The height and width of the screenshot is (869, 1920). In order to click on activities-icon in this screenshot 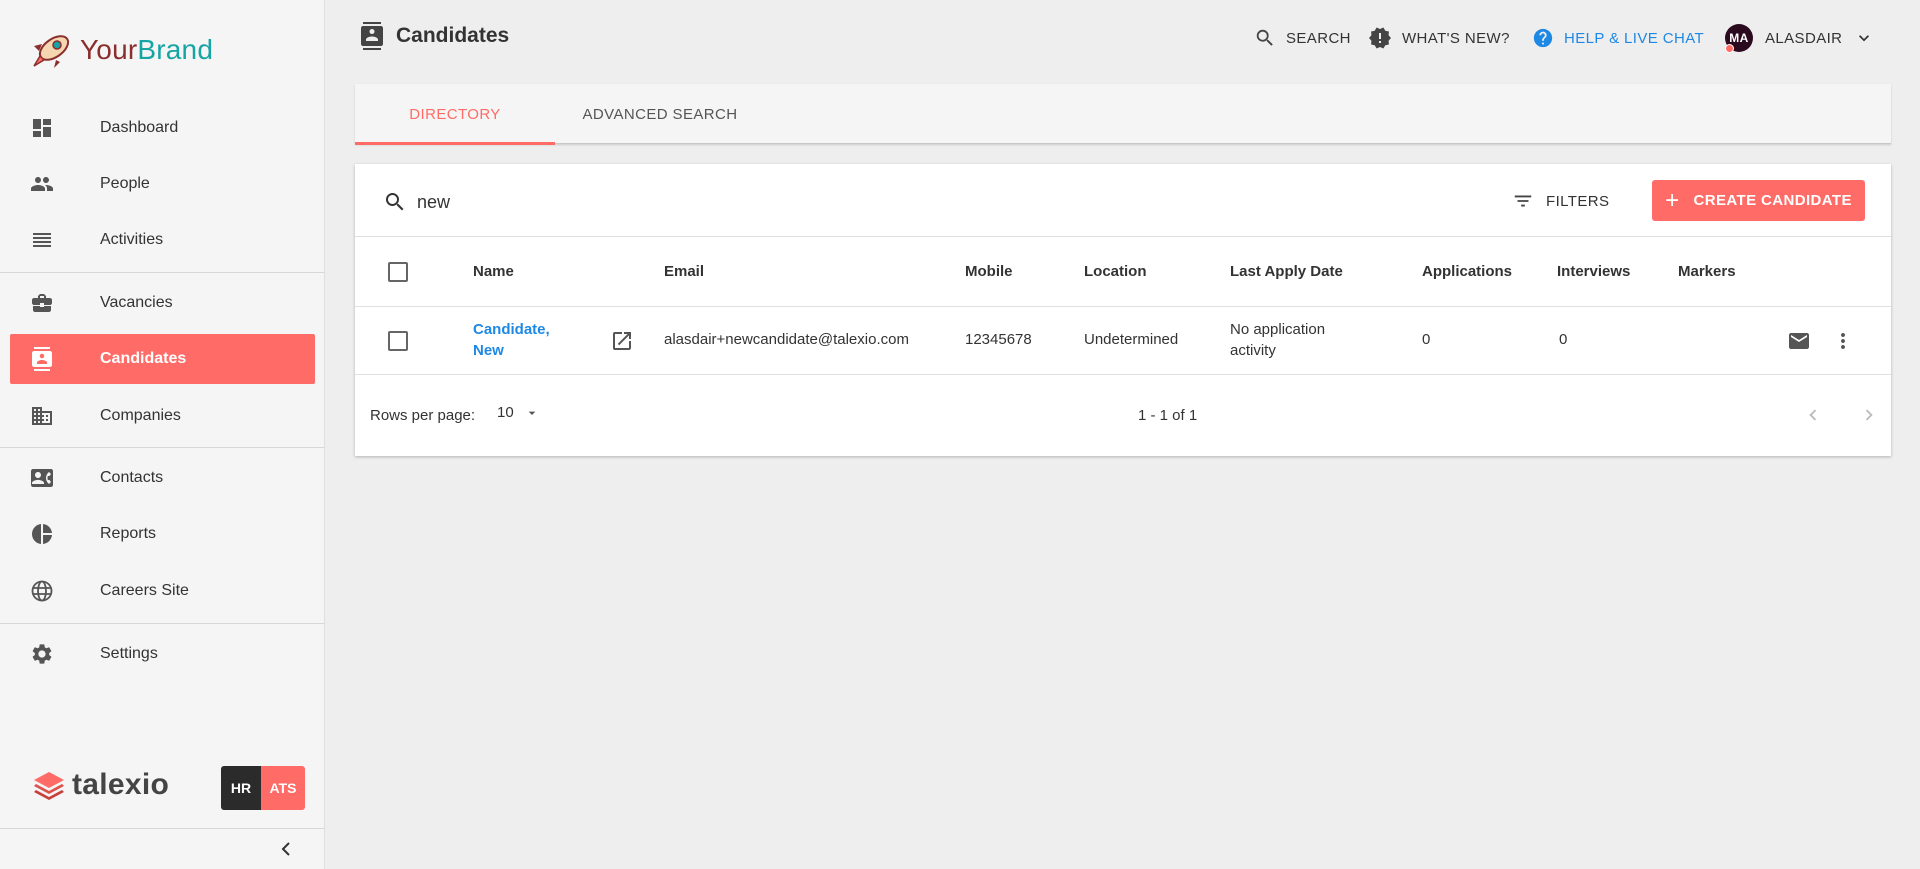, I will do `click(42, 240)`.